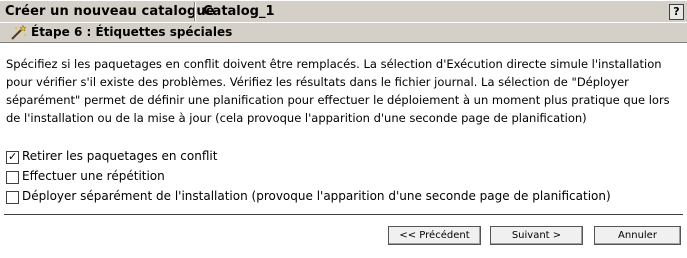 The image size is (687, 258). I want to click on previous-button: << Précédent, so click(434, 235).